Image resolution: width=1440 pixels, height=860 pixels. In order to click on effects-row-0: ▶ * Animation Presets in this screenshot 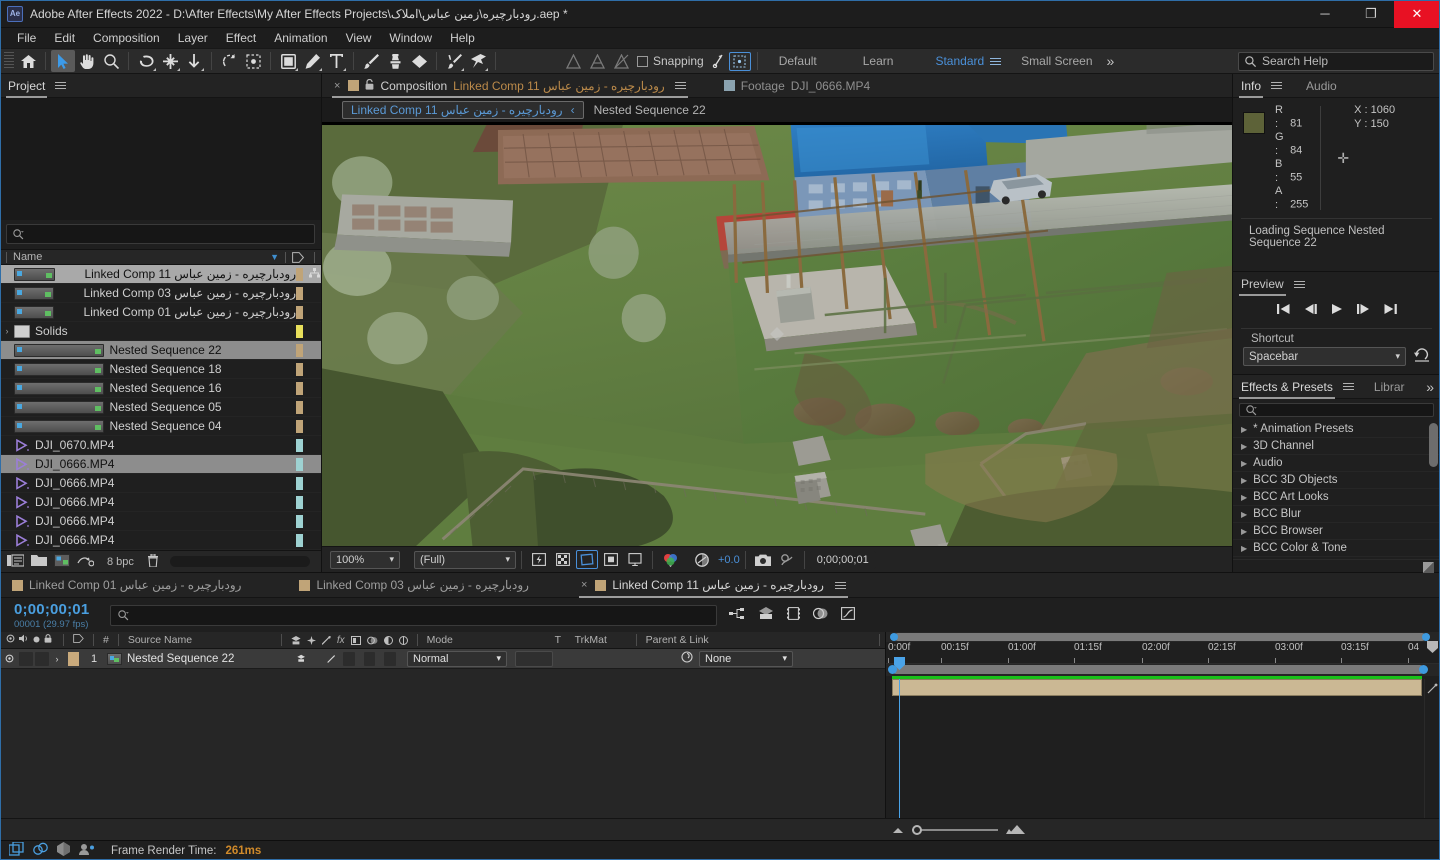, I will do `click(1336, 430)`.